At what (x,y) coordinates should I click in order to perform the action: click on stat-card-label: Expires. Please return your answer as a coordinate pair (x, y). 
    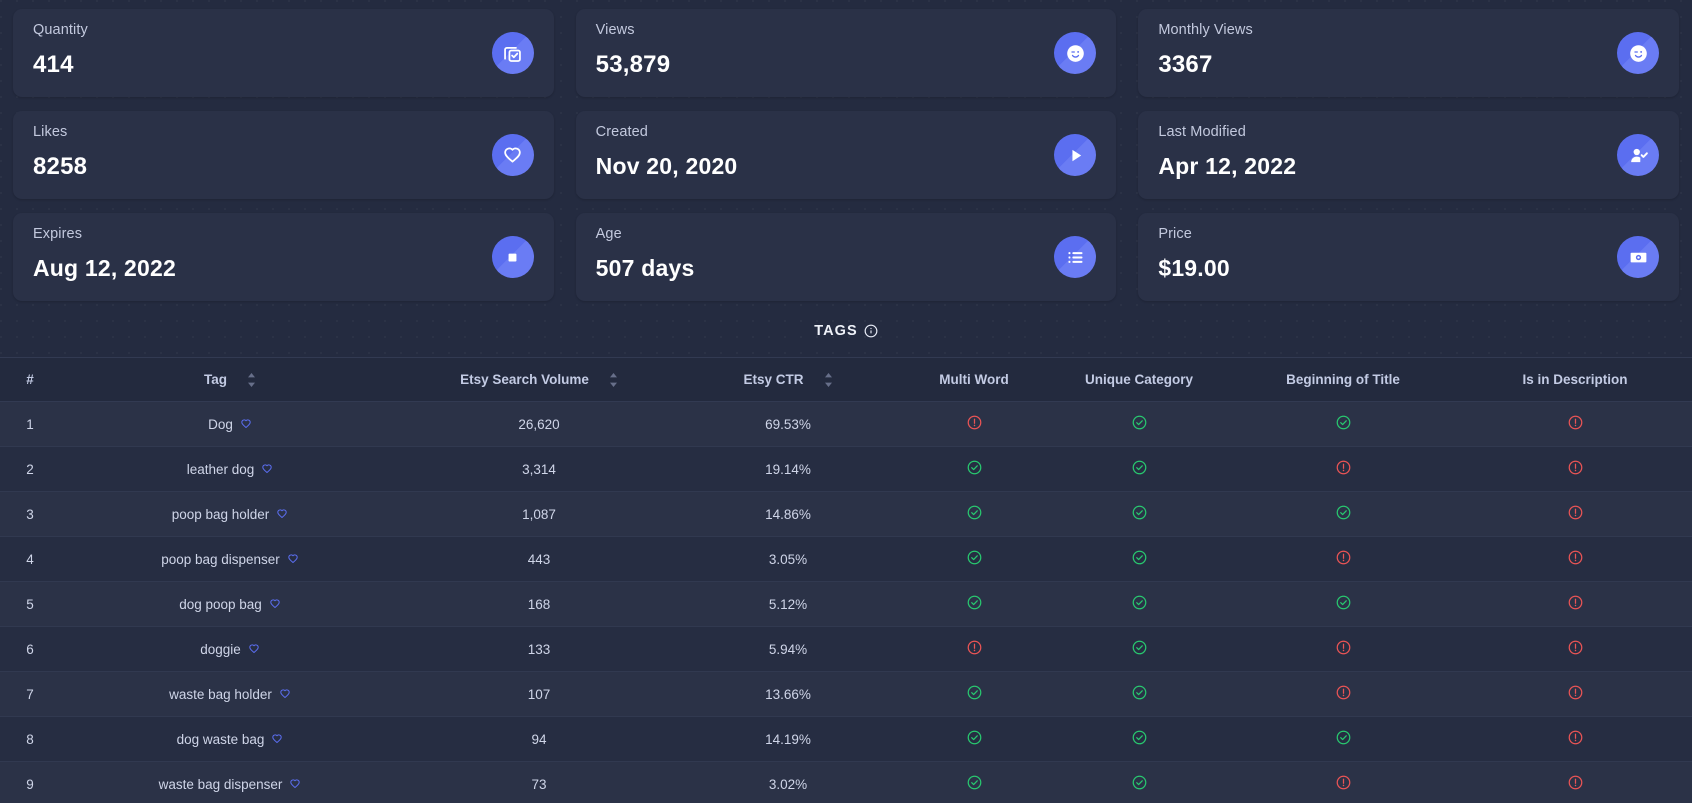
    Looking at the image, I should click on (58, 234).